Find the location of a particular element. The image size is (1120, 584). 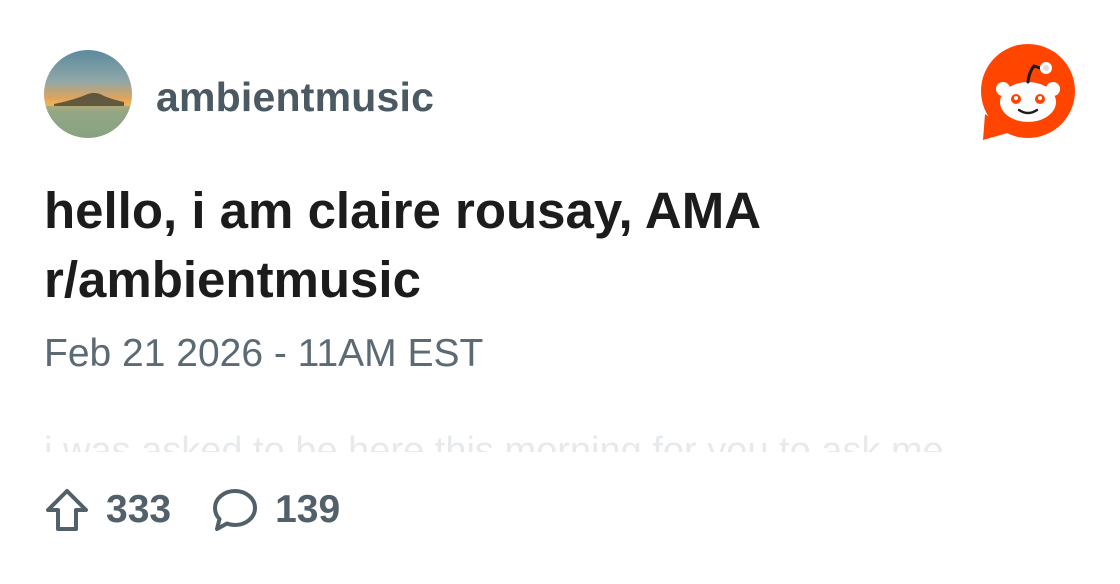

post-title-line-1: hello, i am claire rousay, AMA is located at coordinates (403, 210).